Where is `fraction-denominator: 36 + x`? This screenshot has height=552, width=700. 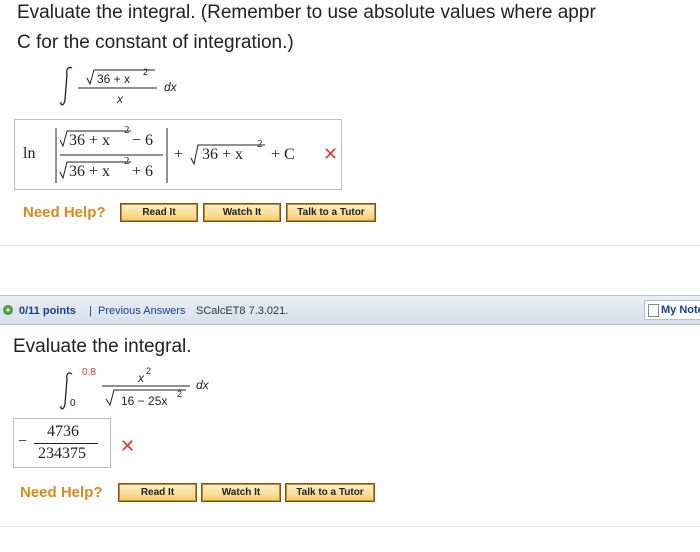
fraction-denominator: 36 + x is located at coordinates (90, 171).